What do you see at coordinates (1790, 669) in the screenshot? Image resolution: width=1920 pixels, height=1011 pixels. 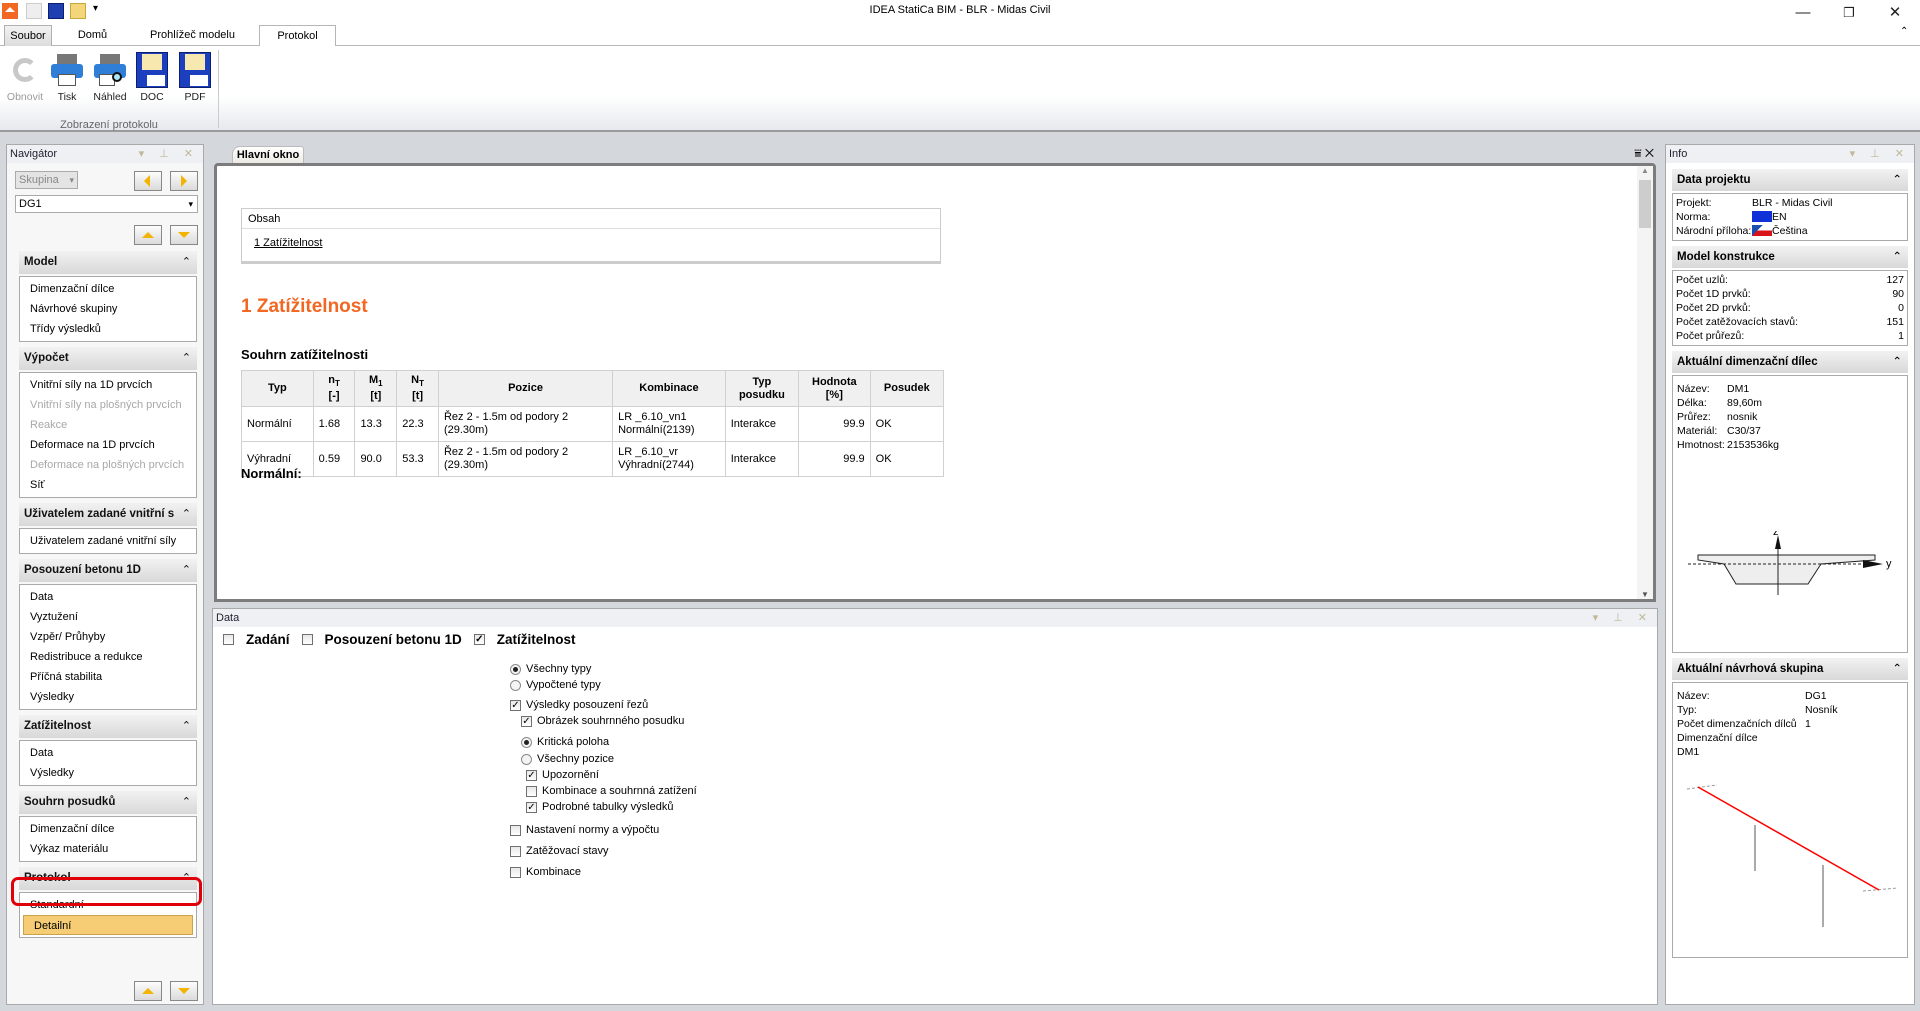 I see `section-header: Aktuální návrhová skupina ⌃` at bounding box center [1790, 669].